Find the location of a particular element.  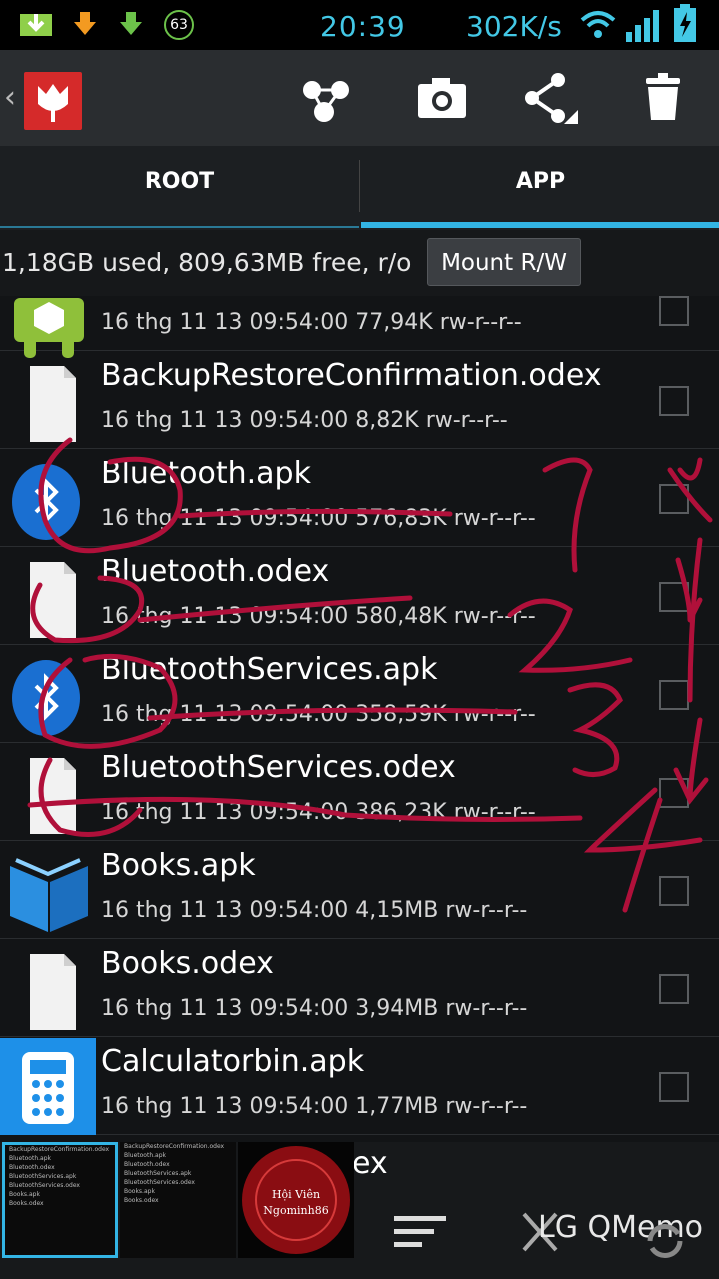

app-logo is located at coordinates (53, 101).